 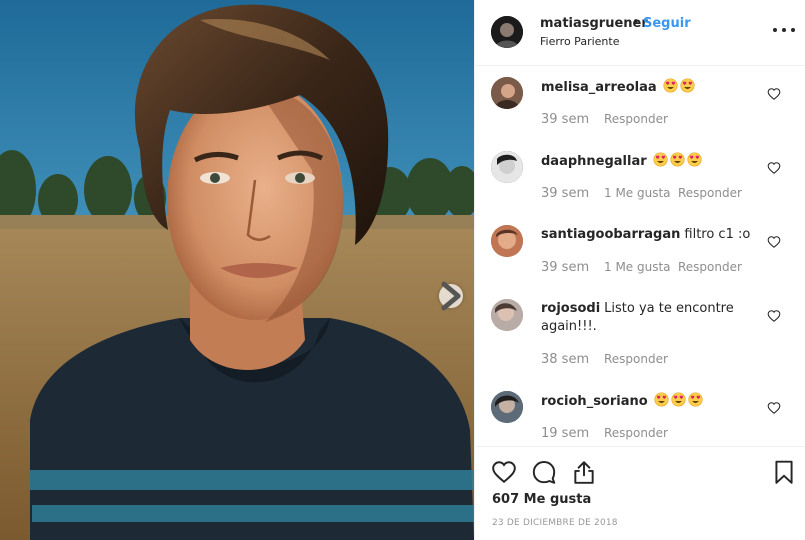 I want to click on follow-button: Seguir, so click(x=667, y=23).